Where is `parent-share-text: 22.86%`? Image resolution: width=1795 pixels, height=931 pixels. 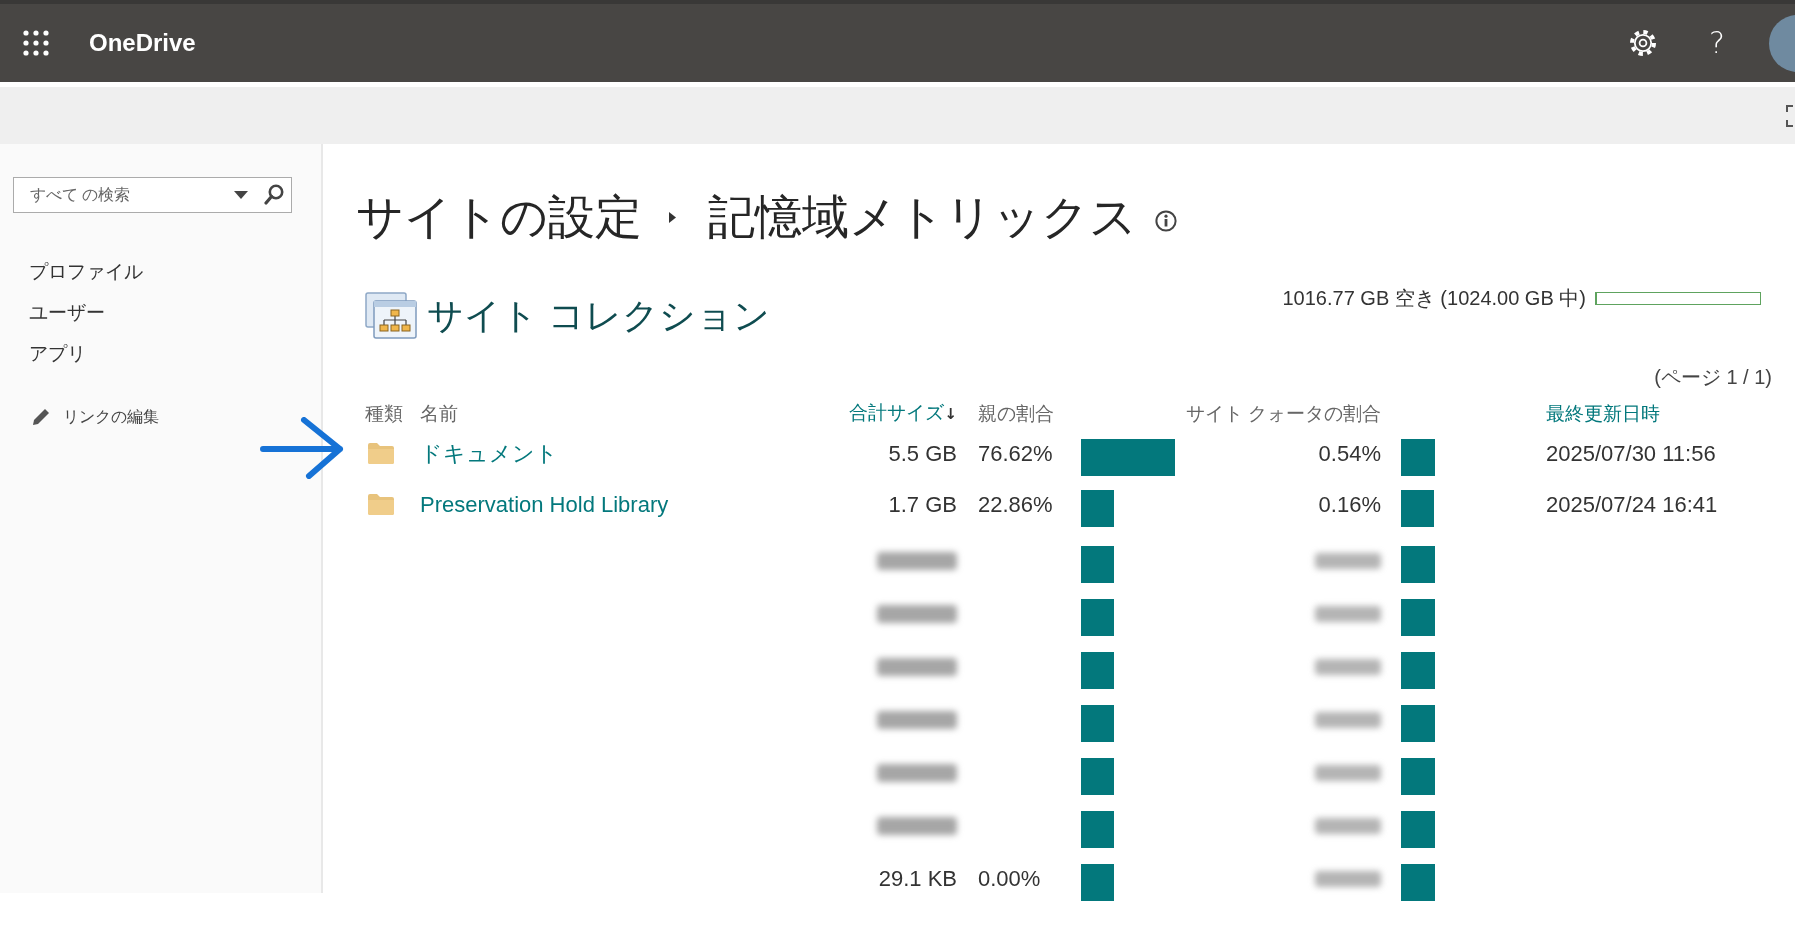
parent-share-text: 22.86% is located at coordinates (1015, 504).